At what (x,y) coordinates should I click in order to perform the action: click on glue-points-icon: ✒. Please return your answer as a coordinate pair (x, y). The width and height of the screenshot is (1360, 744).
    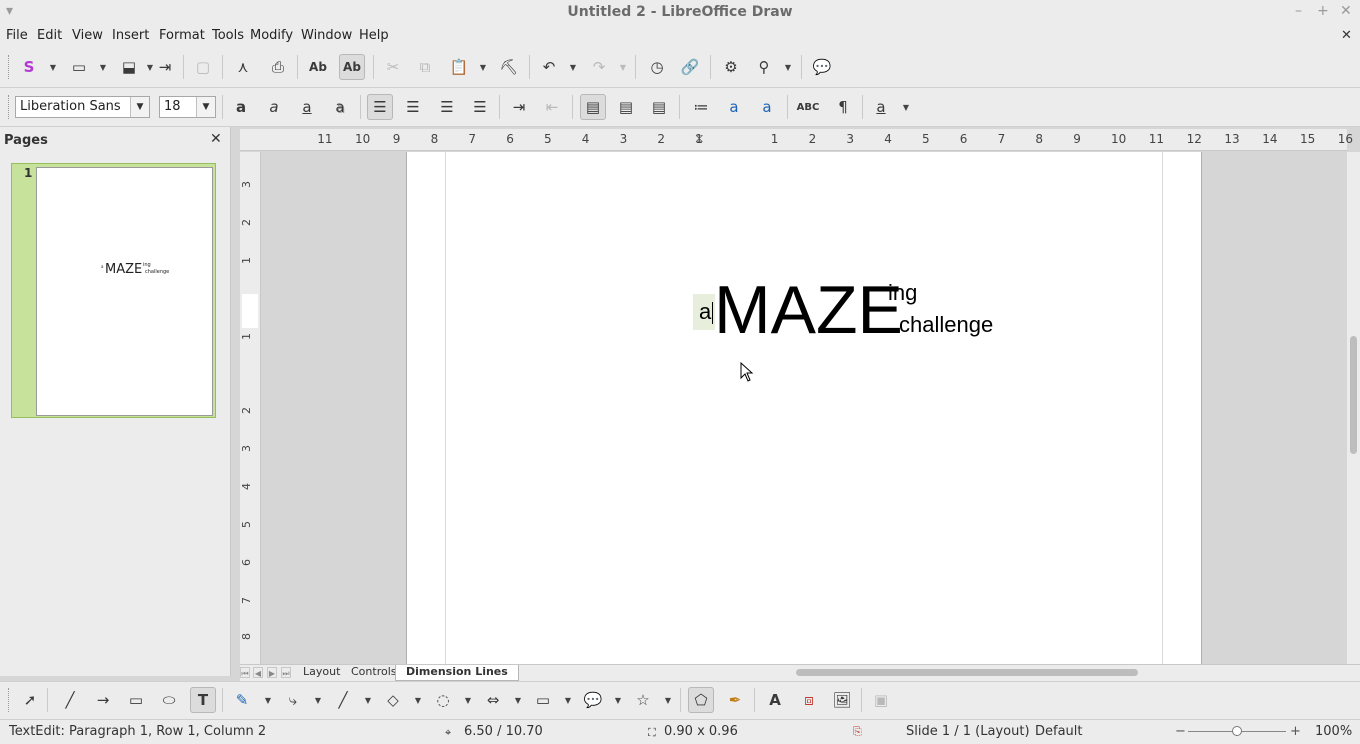
    Looking at the image, I should click on (735, 700).